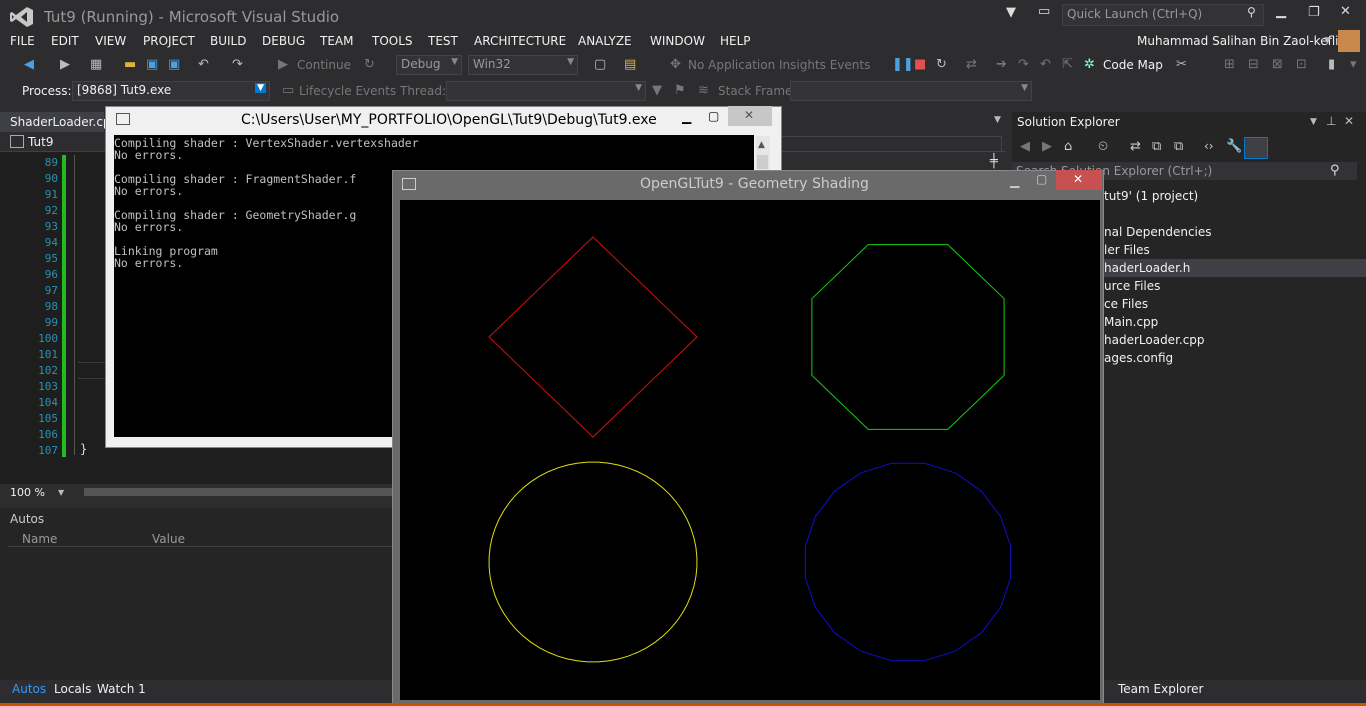  I want to click on gl-minimize-icon: ▁, so click(1014, 181).